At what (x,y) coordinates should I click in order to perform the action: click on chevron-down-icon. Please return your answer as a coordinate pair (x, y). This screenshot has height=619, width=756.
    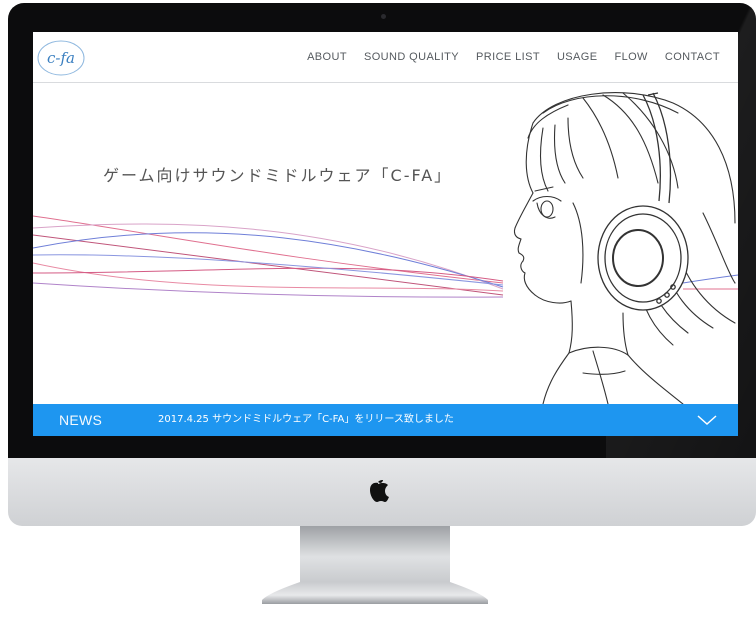
    Looking at the image, I should click on (707, 420).